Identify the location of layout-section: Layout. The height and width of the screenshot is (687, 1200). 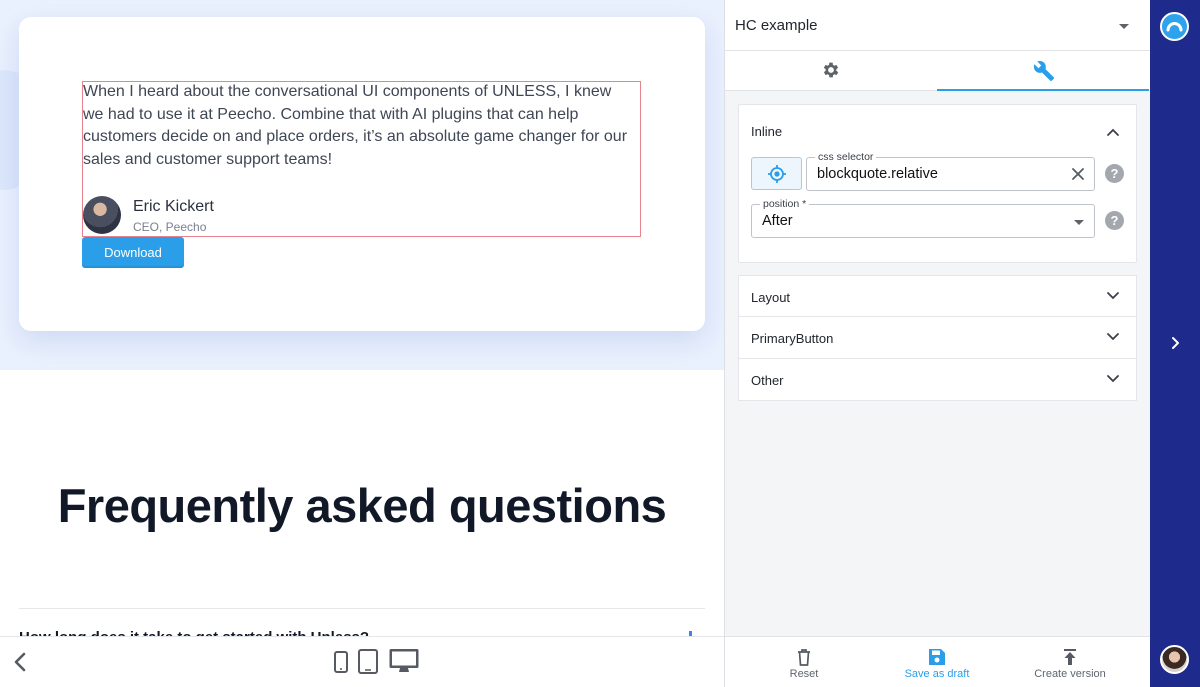
(937, 296).